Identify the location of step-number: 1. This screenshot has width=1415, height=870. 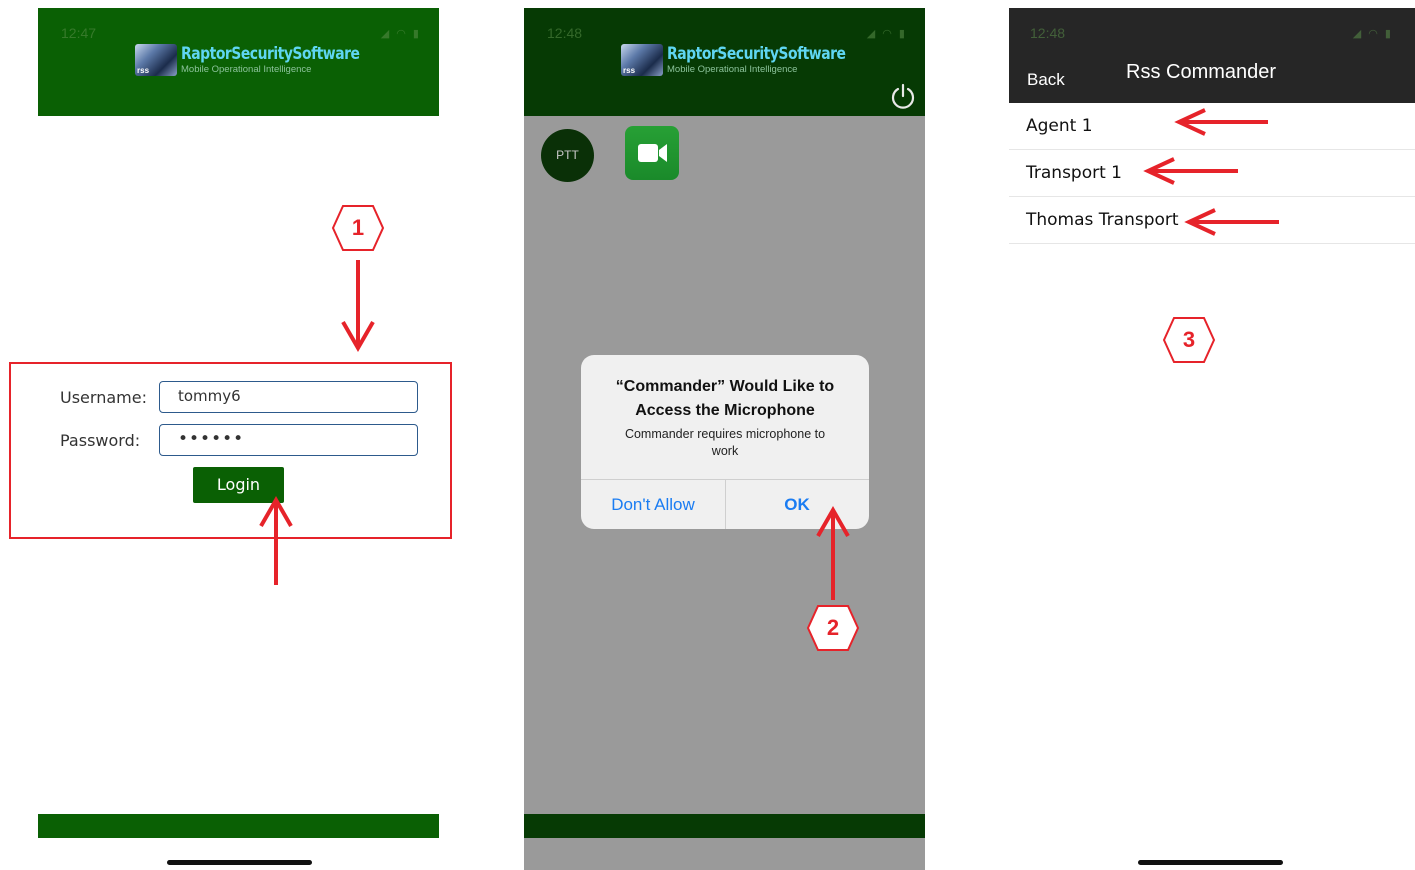
(358, 227).